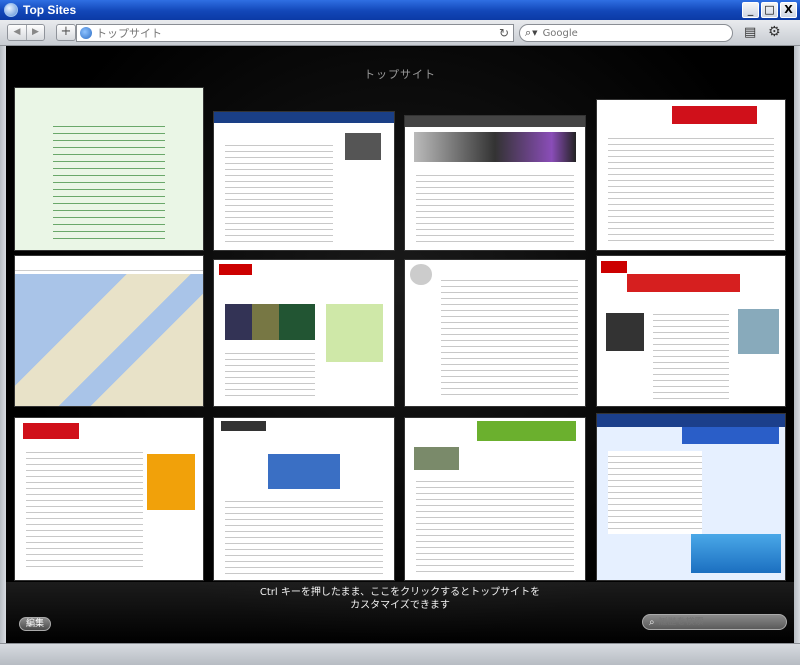  I want to click on thumbnail-yahoo-japan, so click(691, 175).